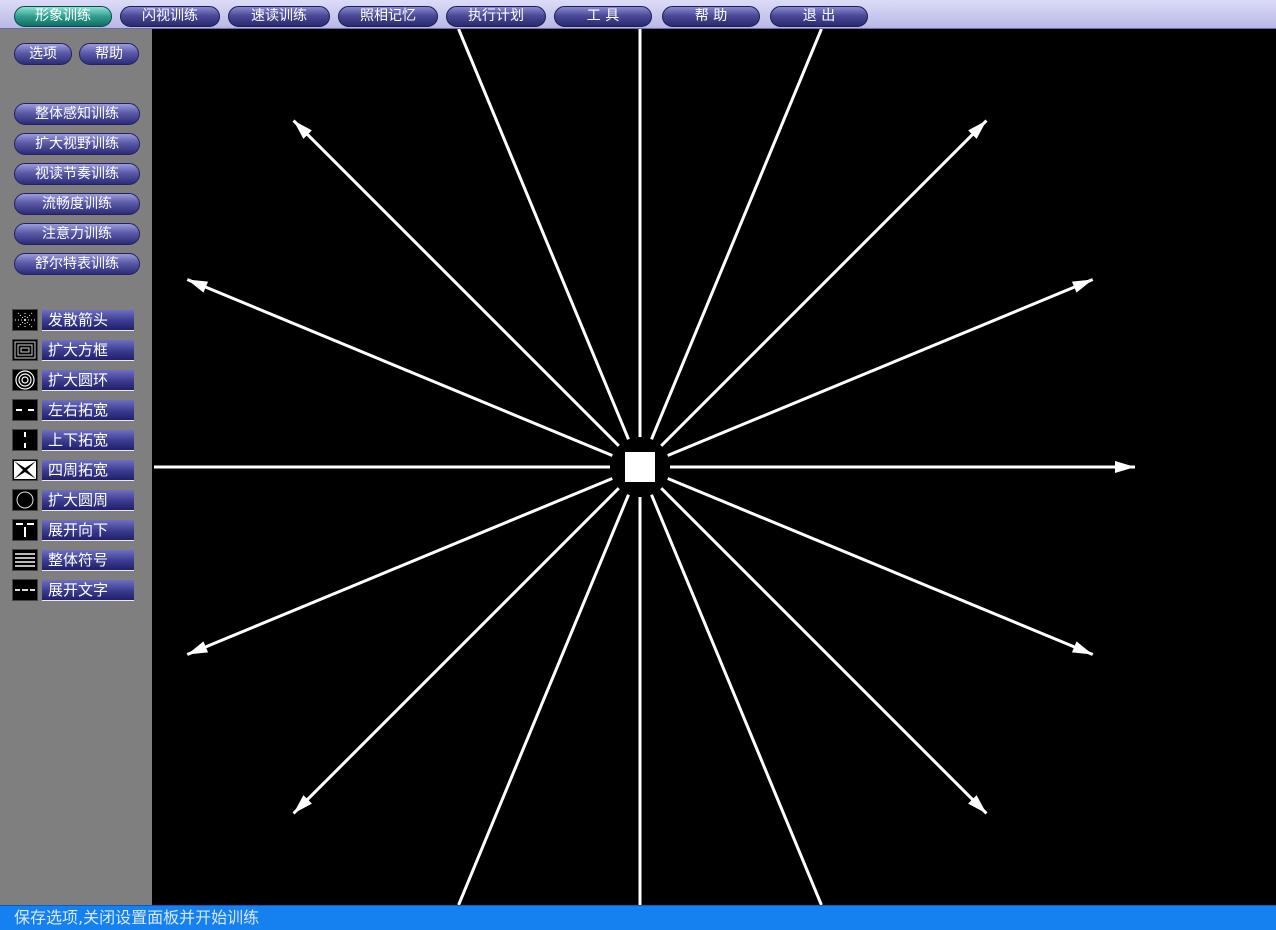  I want to click on menu-help: 帮 助, so click(711, 16).